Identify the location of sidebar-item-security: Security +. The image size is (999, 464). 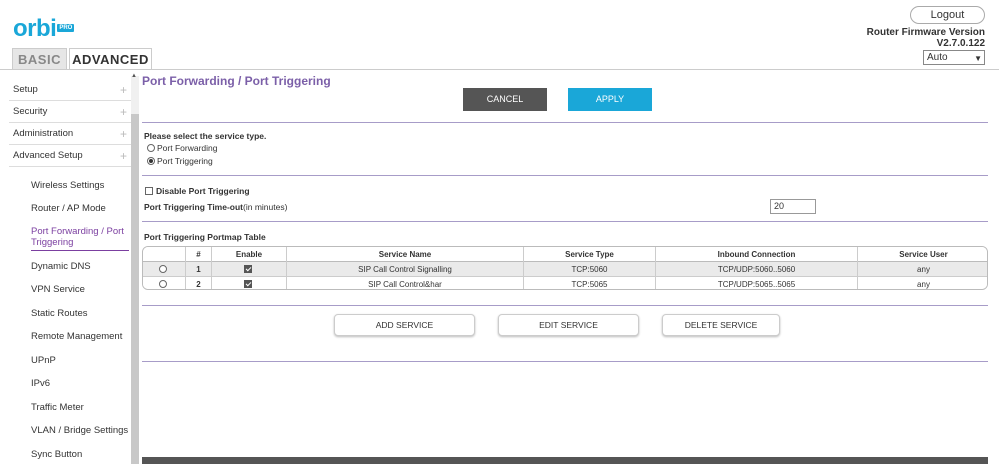
(70, 112).